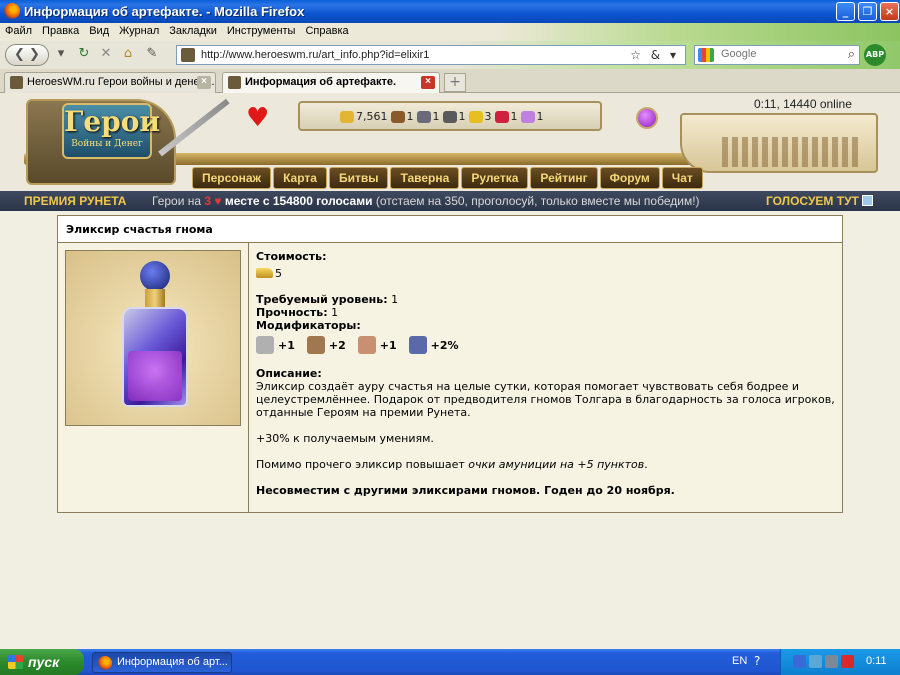 The height and width of the screenshot is (675, 900). I want to click on potion-icon, so click(647, 118).